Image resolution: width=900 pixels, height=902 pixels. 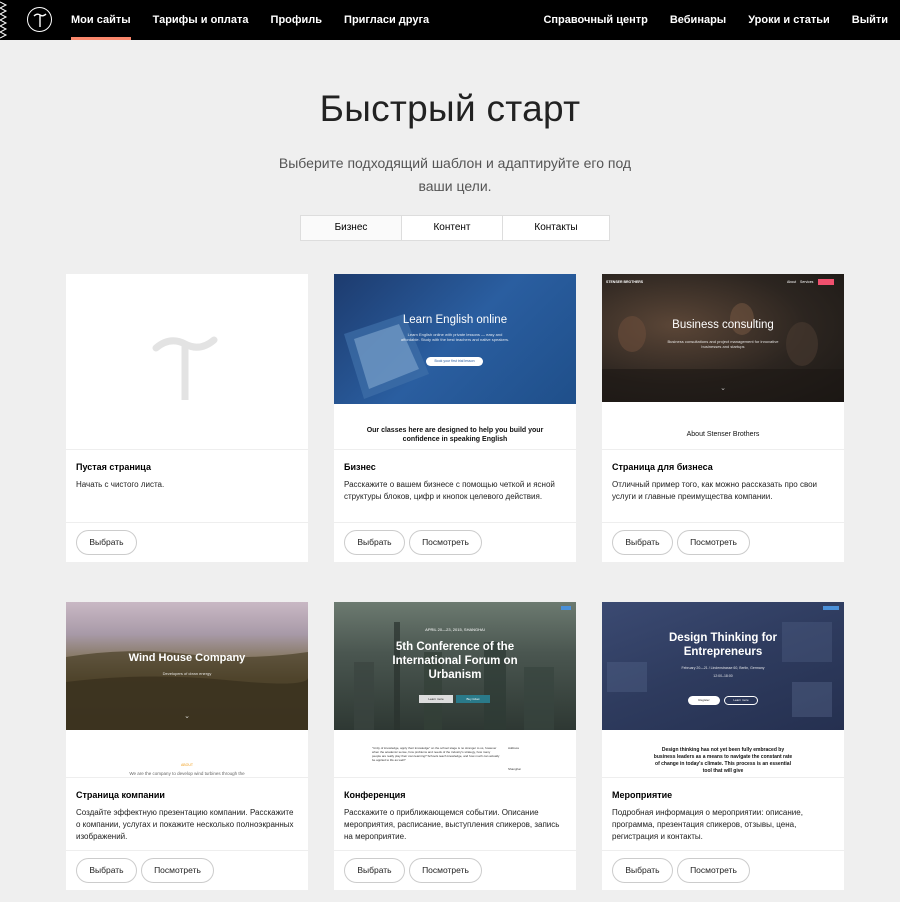 What do you see at coordinates (375, 795) in the screenshot?
I see `card-title: Конференция` at bounding box center [375, 795].